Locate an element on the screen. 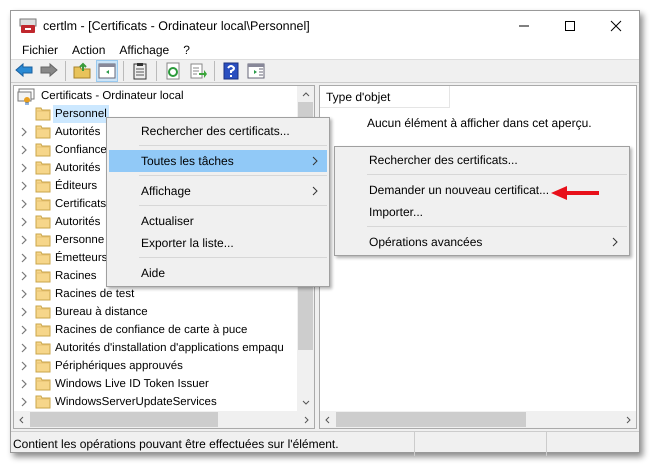  annotation-arrow is located at coordinates (575, 193).